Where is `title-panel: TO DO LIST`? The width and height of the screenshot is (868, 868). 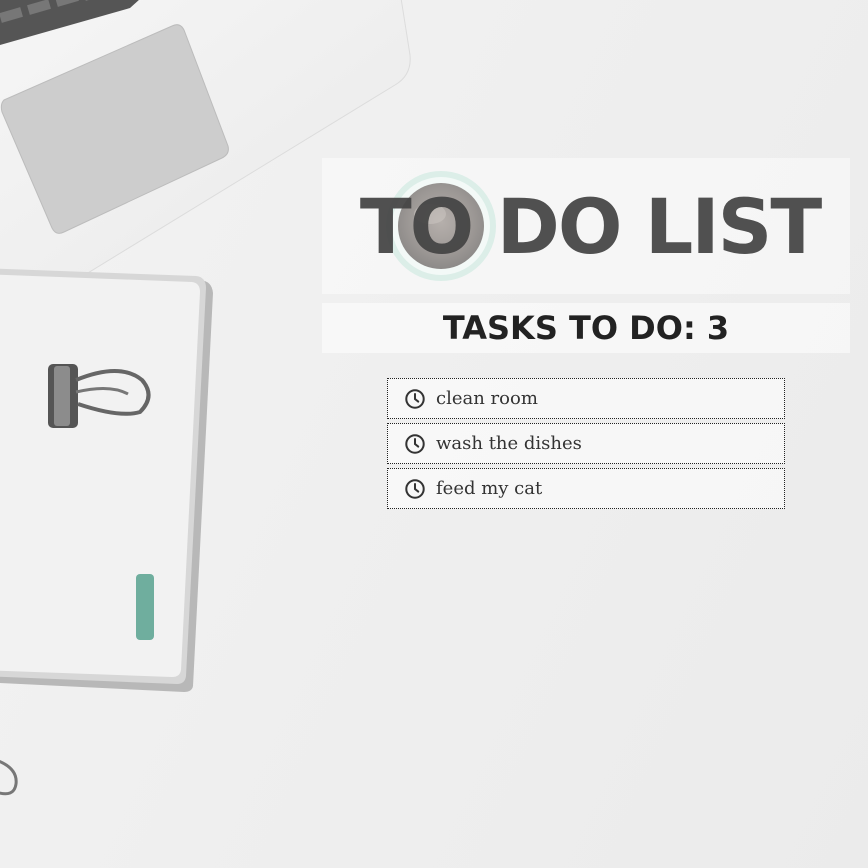 title-panel: TO DO LIST is located at coordinates (586, 226).